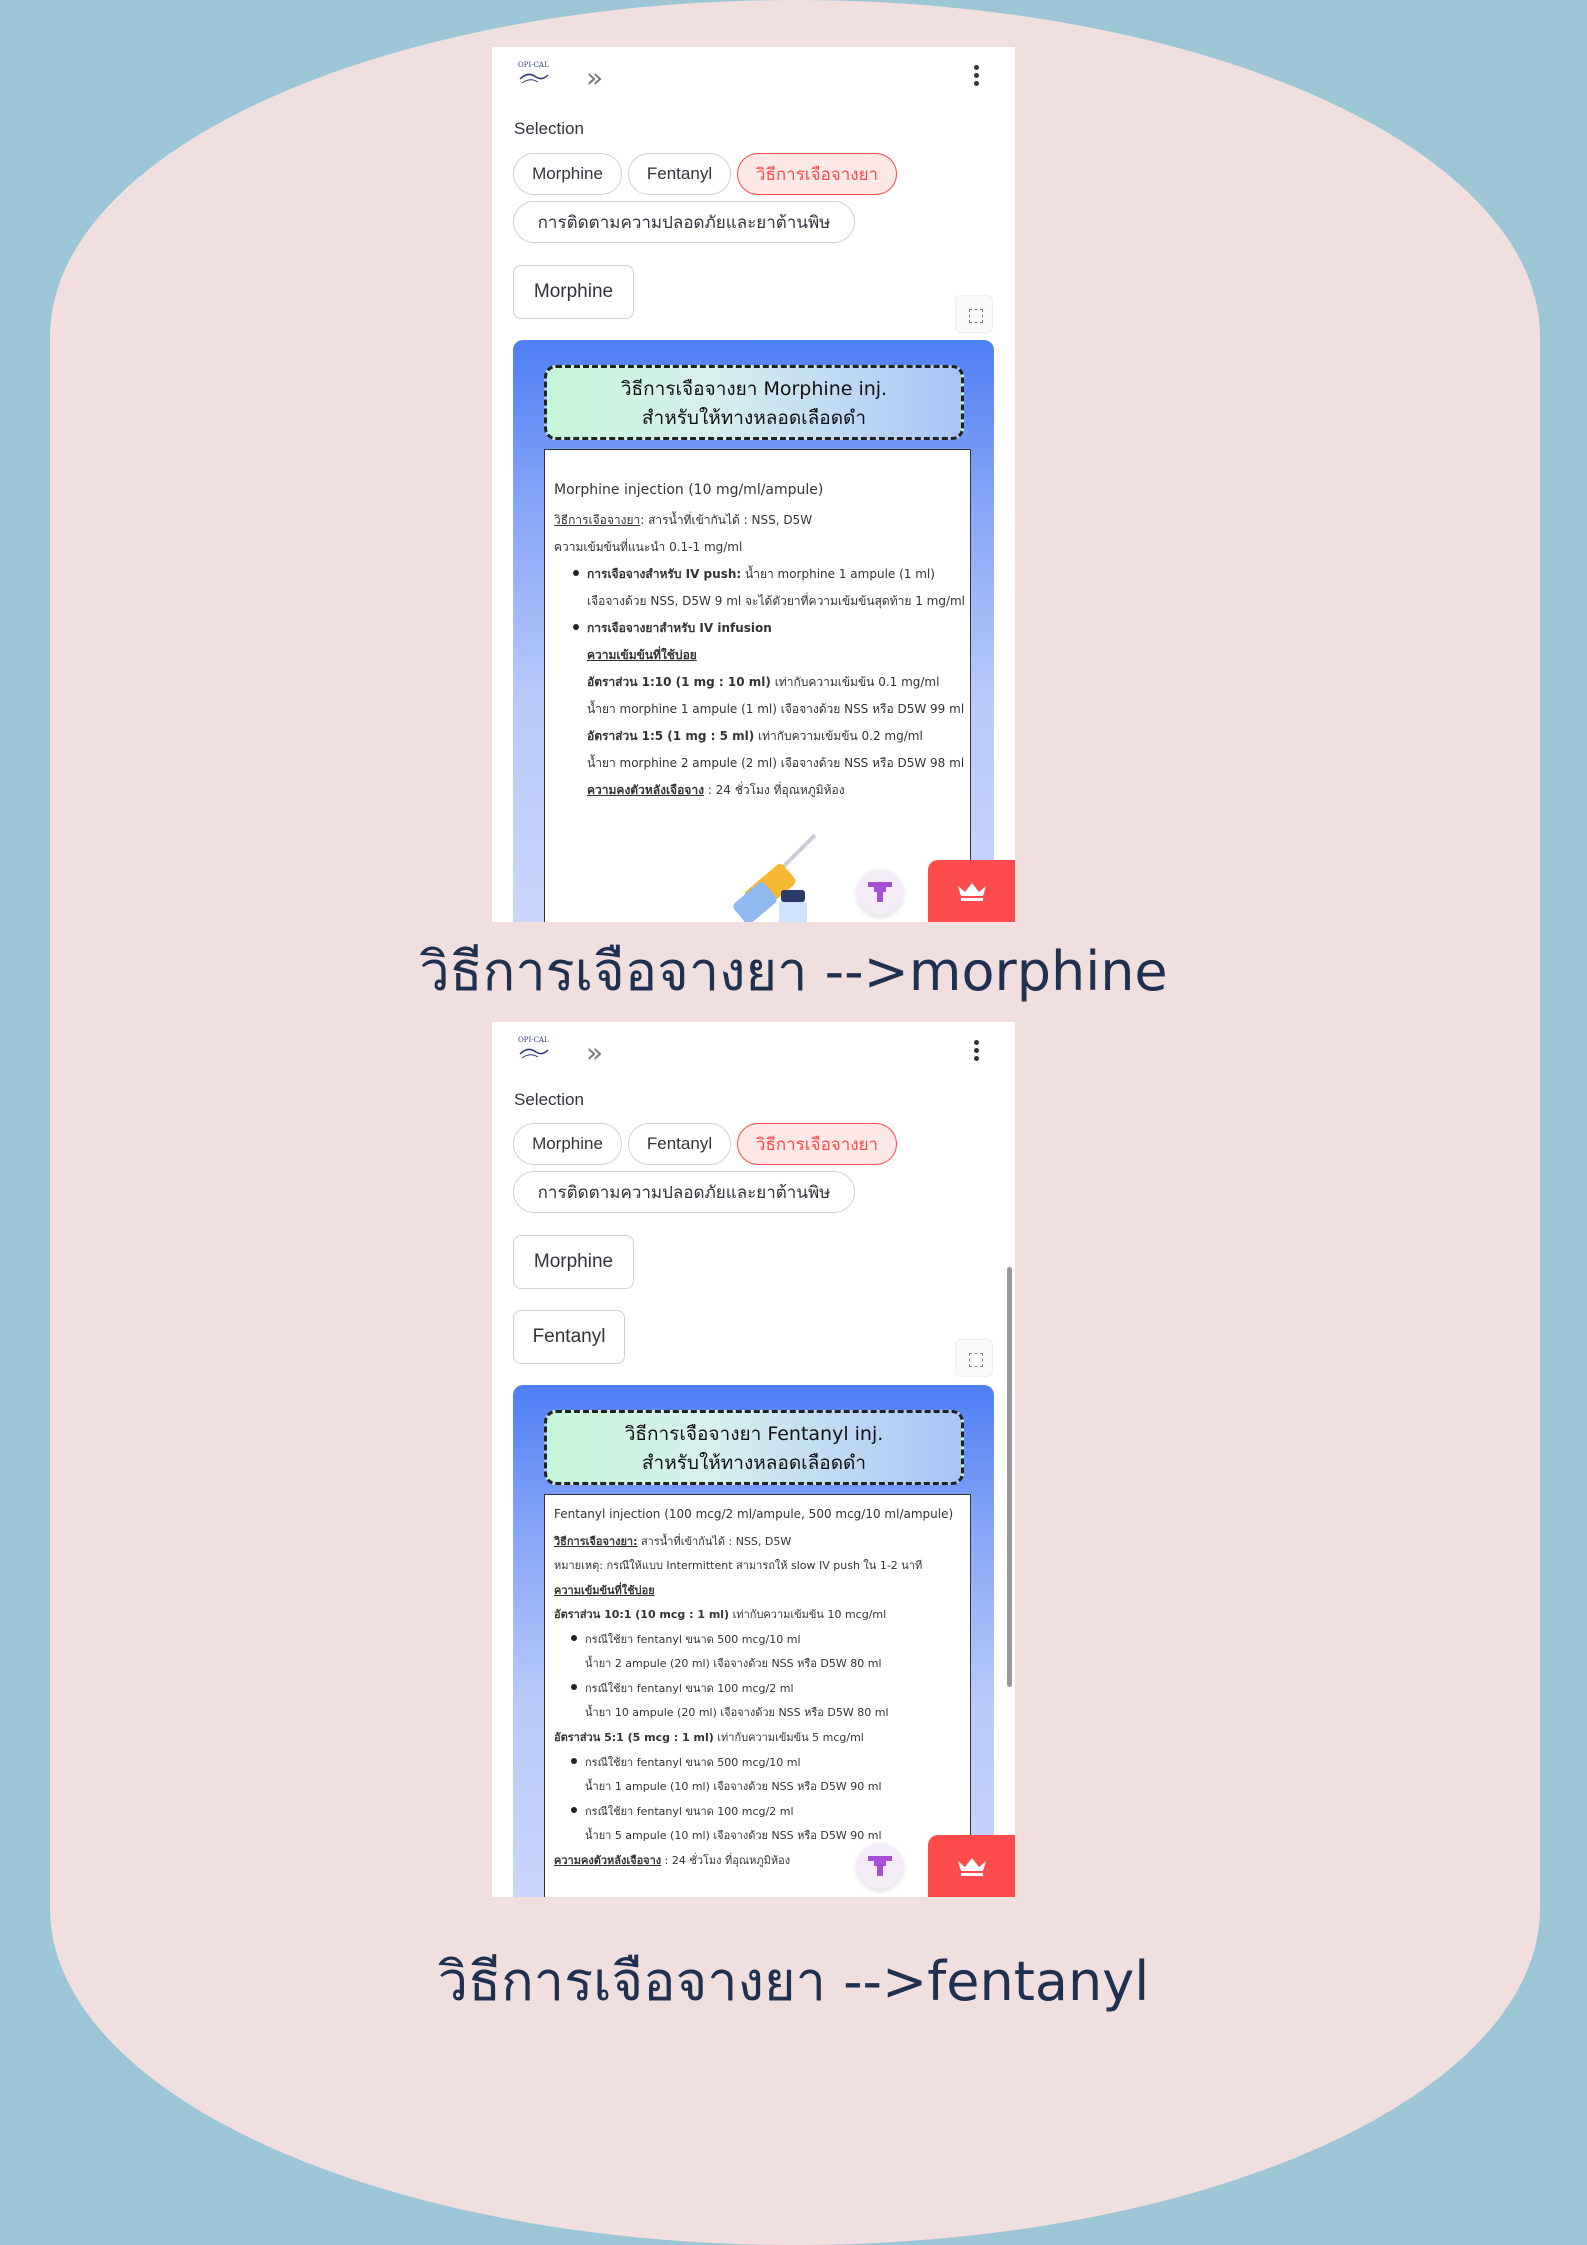 This screenshot has height=2245, width=1587. I want to click on card-title-line1: วิธีการเจือจางยา Morphine inj., so click(754, 389).